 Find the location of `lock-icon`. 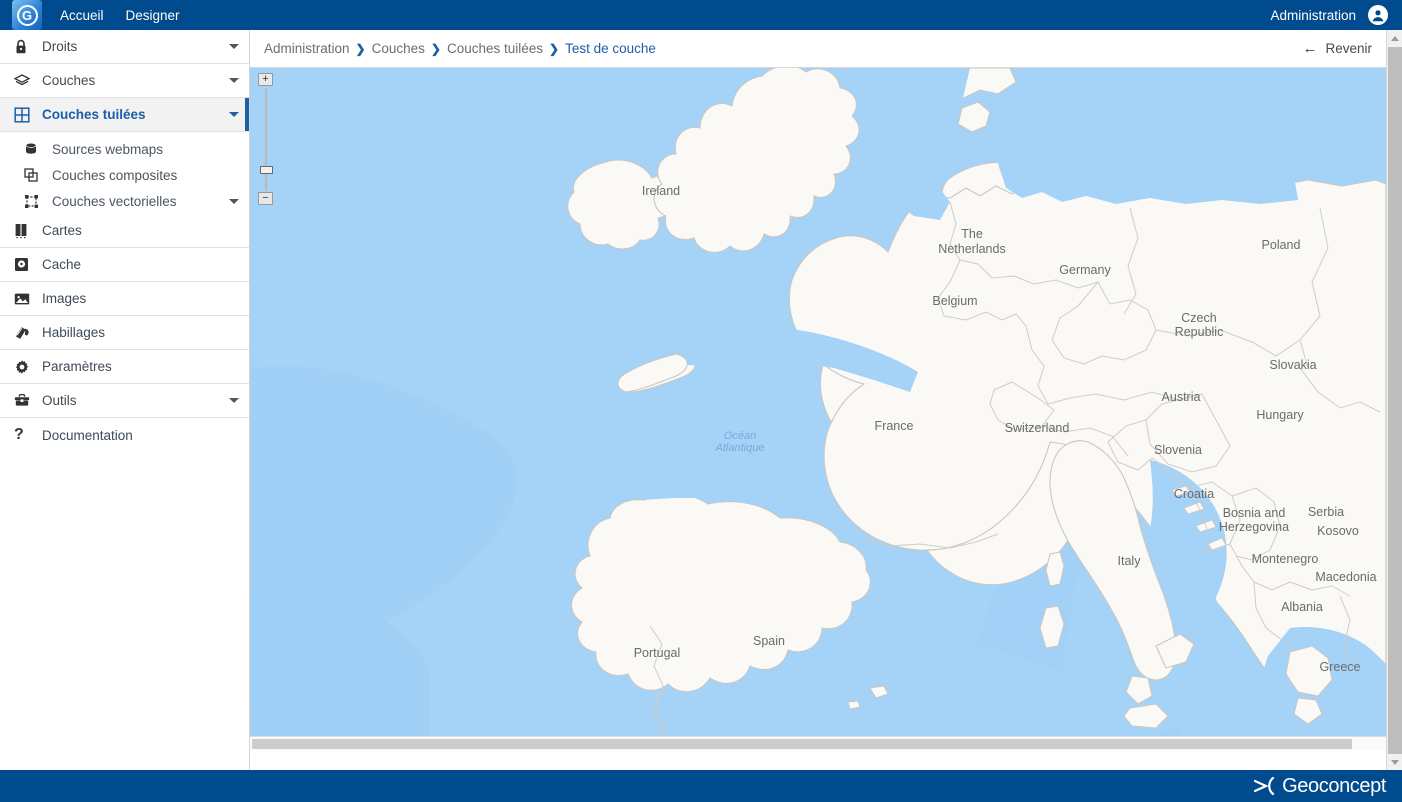

lock-icon is located at coordinates (25, 47).